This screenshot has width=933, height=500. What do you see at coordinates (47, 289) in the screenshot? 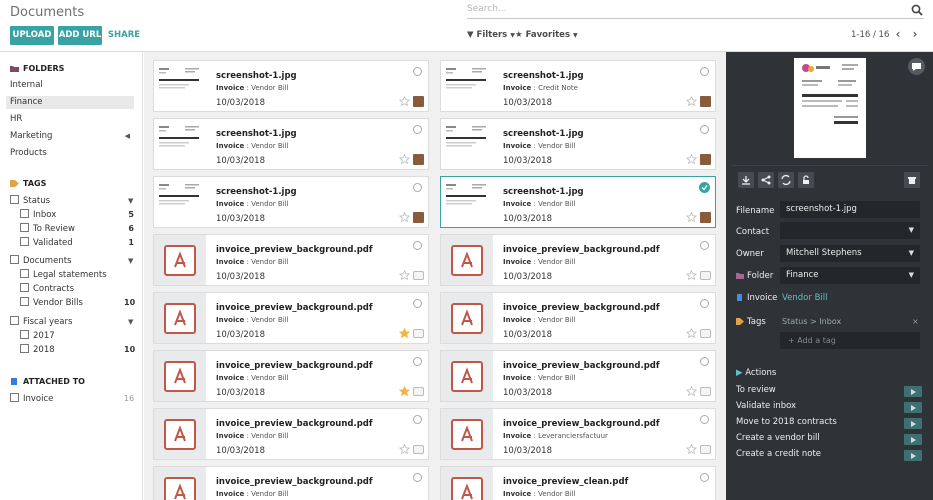
I see `tag-contracts: Contracts` at bounding box center [47, 289].